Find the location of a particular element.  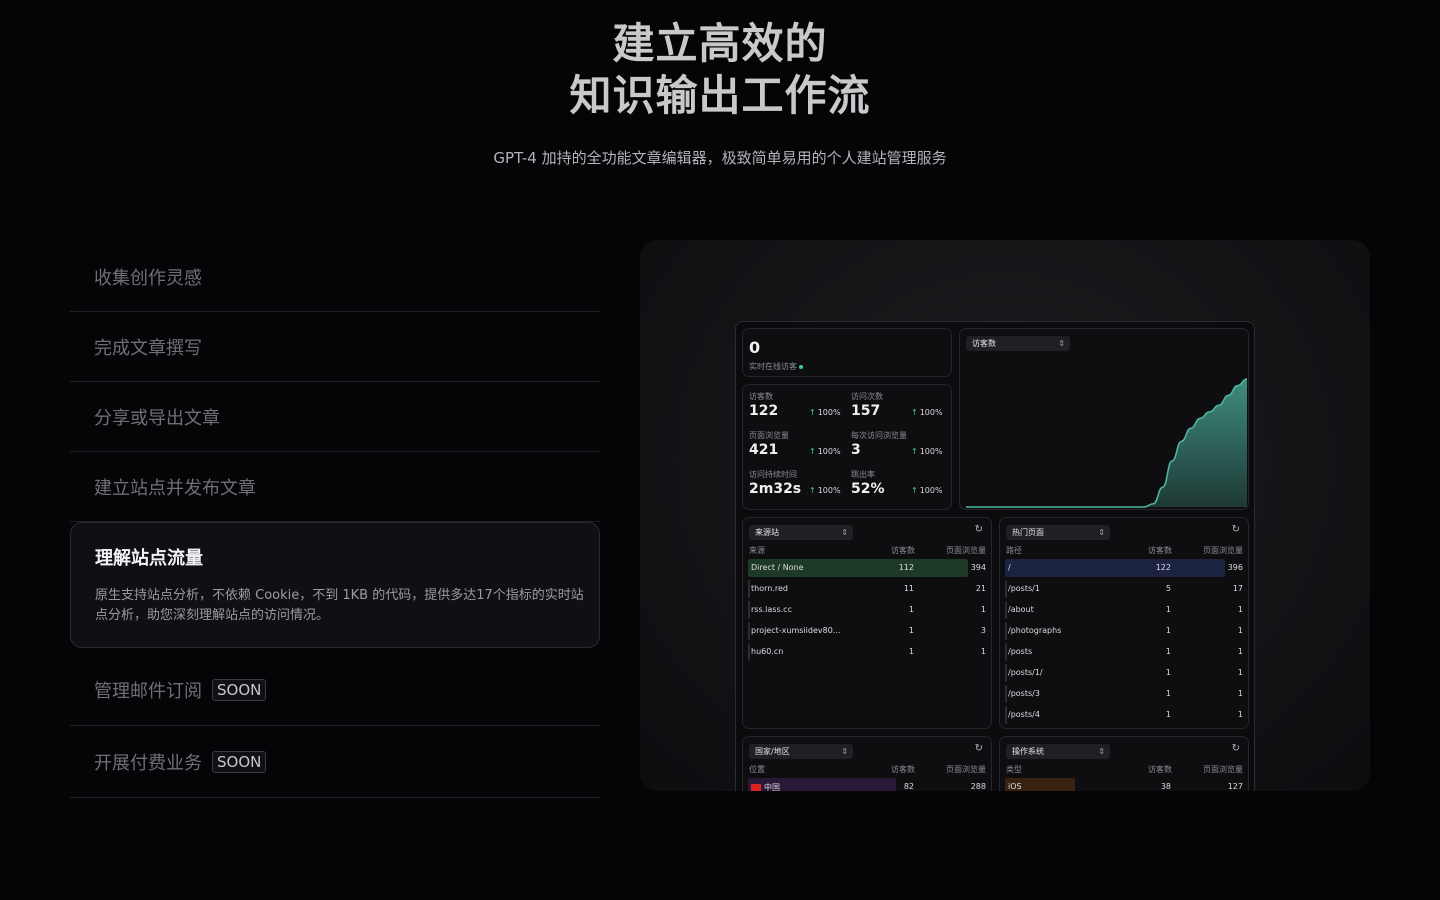

chart-card: 访客数 ⇕ is located at coordinates (1104, 419).